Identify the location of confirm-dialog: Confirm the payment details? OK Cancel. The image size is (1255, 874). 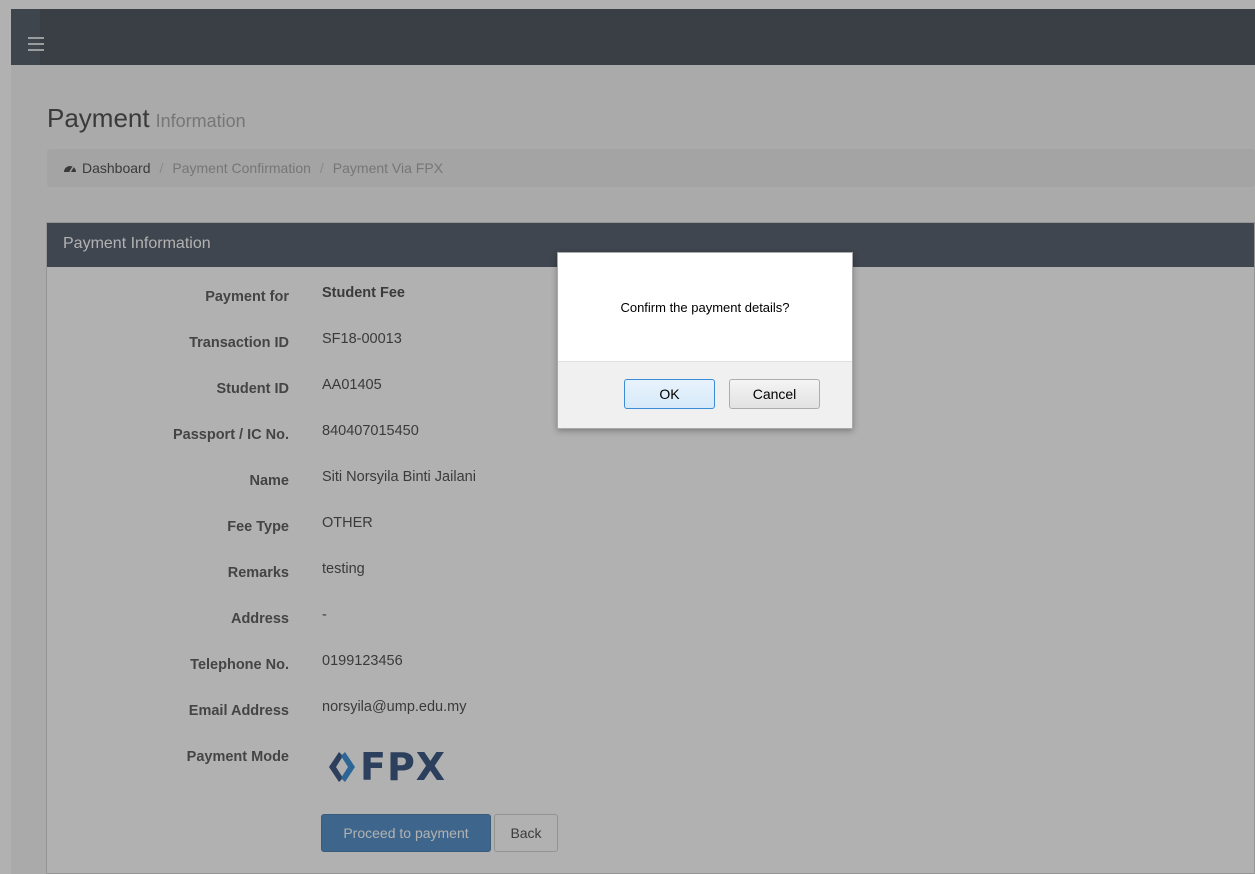
(705, 340).